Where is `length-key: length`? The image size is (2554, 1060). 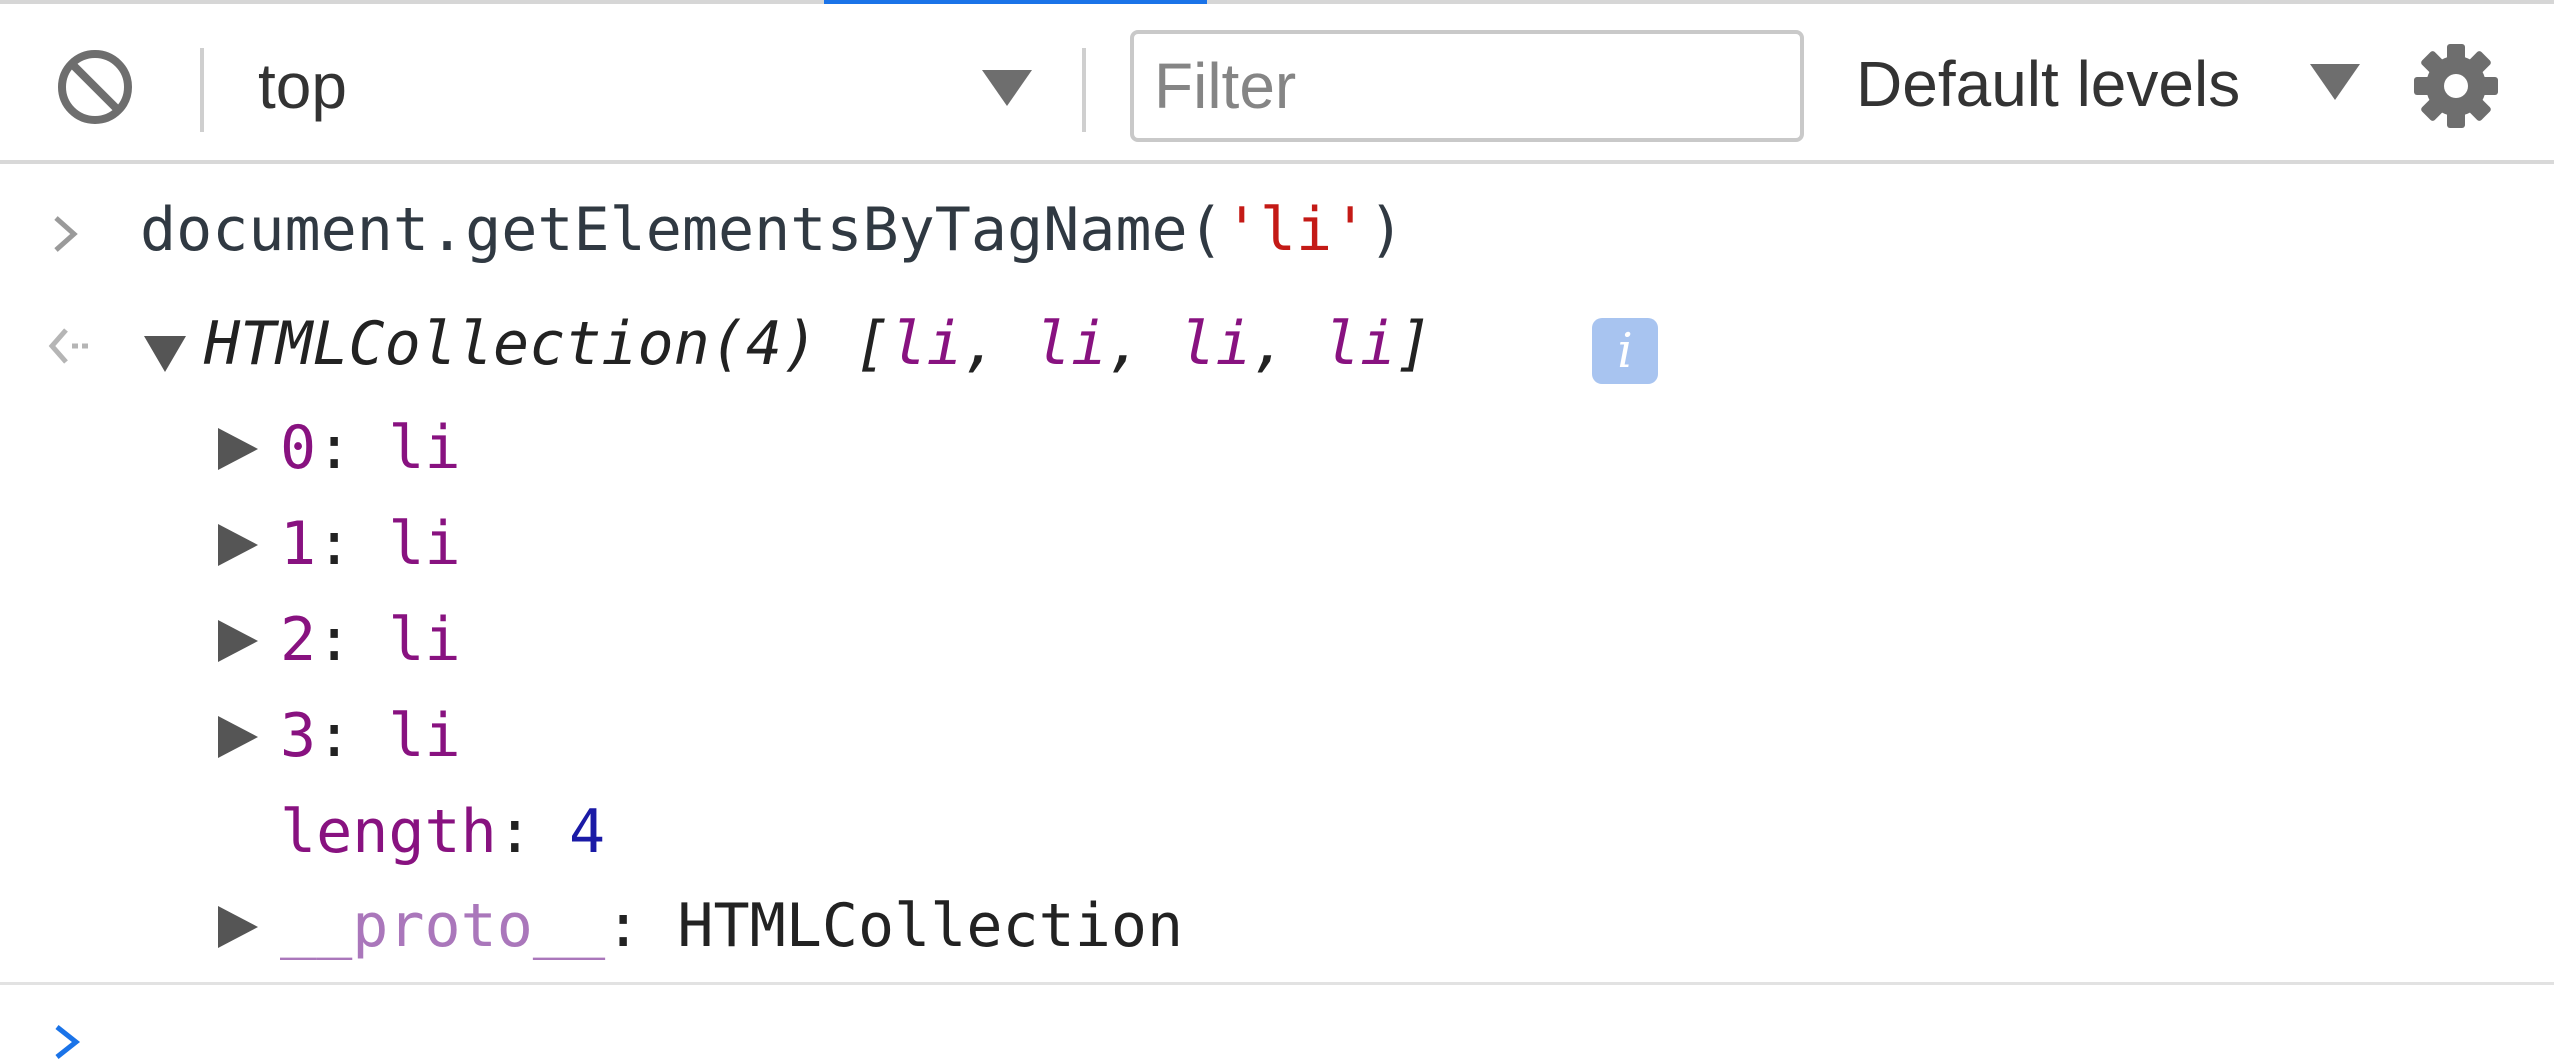 length-key: length is located at coordinates (388, 832).